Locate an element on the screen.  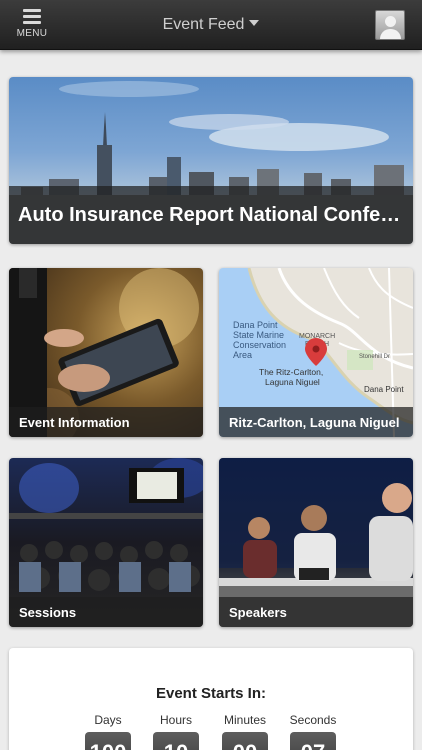
caret-down-icon is located at coordinates (254, 23).